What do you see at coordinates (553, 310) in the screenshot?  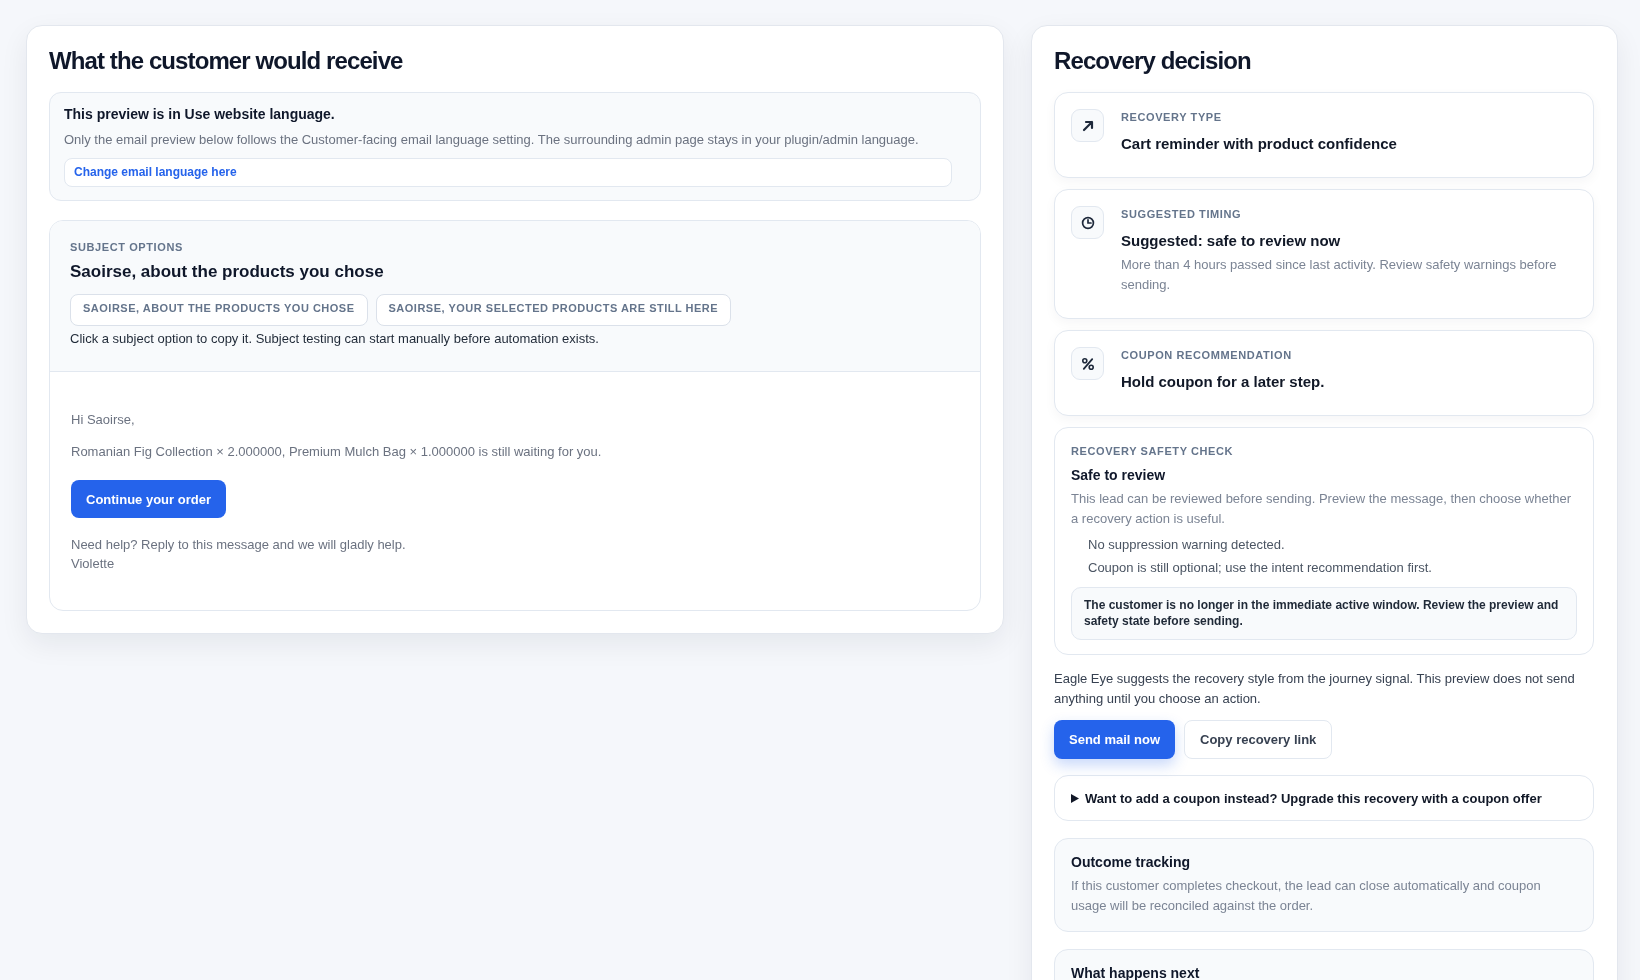 I see `subject-option-button: SAOIRSE, YOUR SELECTED PRODUCTS ARE STILL HERE` at bounding box center [553, 310].